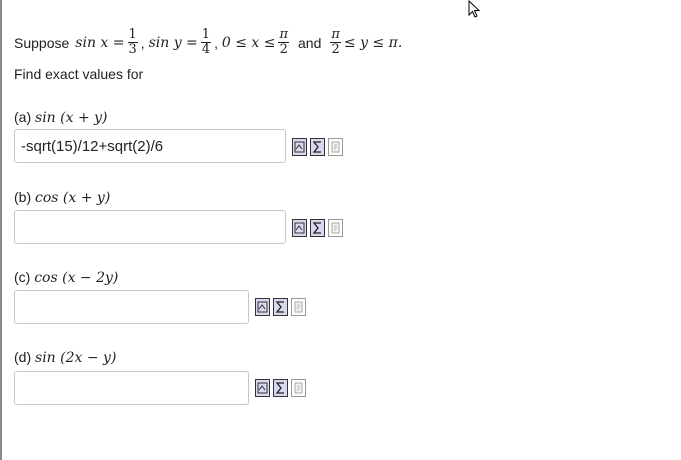  What do you see at coordinates (284, 35) in the screenshot?
I see `pi-num-a: π` at bounding box center [284, 35].